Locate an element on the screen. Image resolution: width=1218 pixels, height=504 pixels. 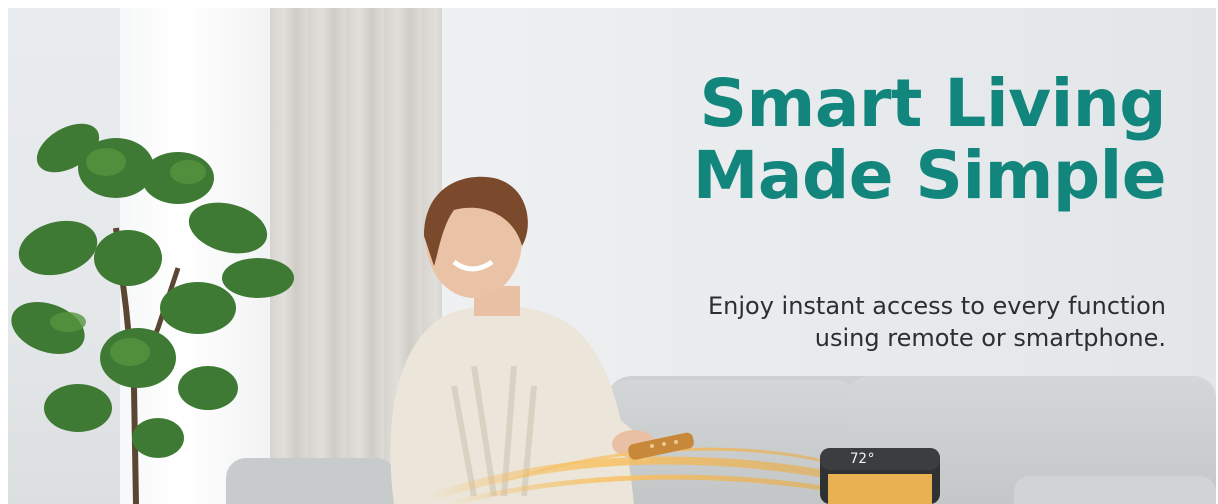
subcopy-line-2: using remote or smartphone. is located at coordinates (990, 338).